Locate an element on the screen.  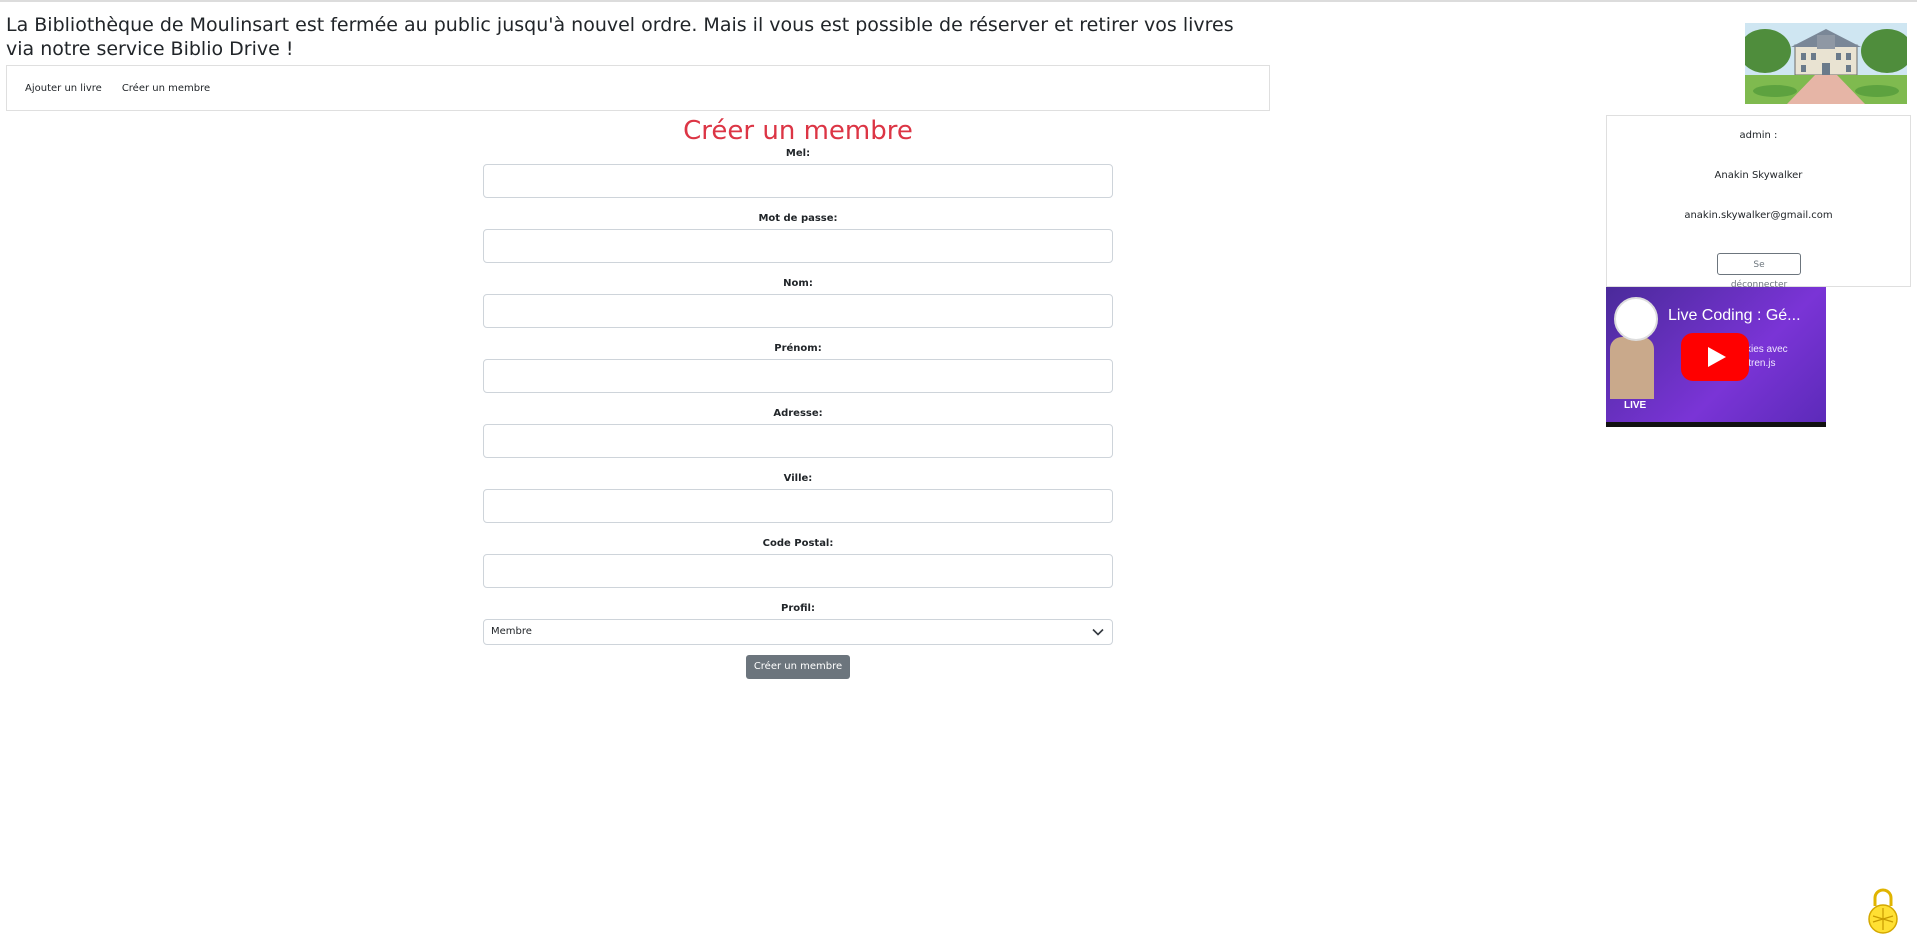
profile-label: Profil: is located at coordinates (798, 608).